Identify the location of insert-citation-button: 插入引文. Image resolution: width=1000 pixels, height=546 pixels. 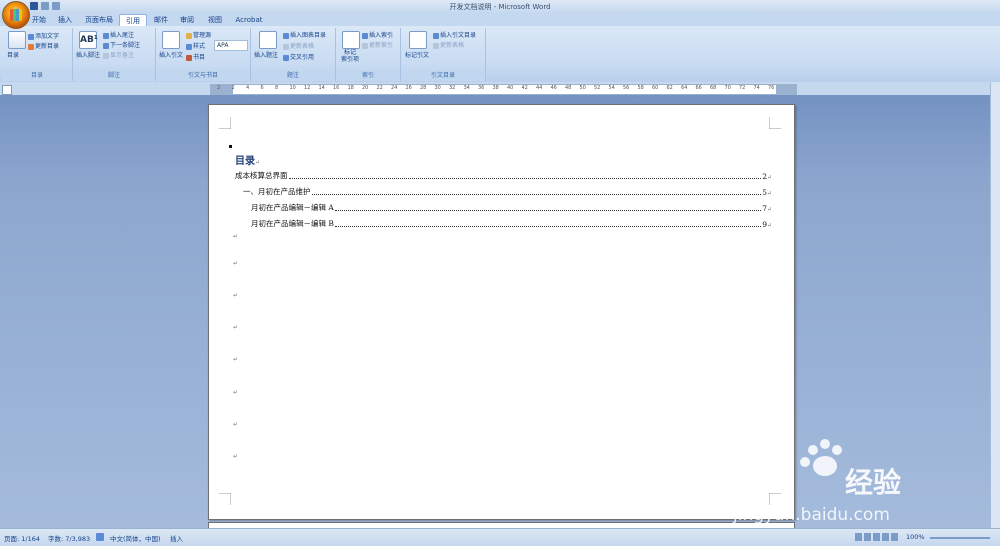
(171, 54).